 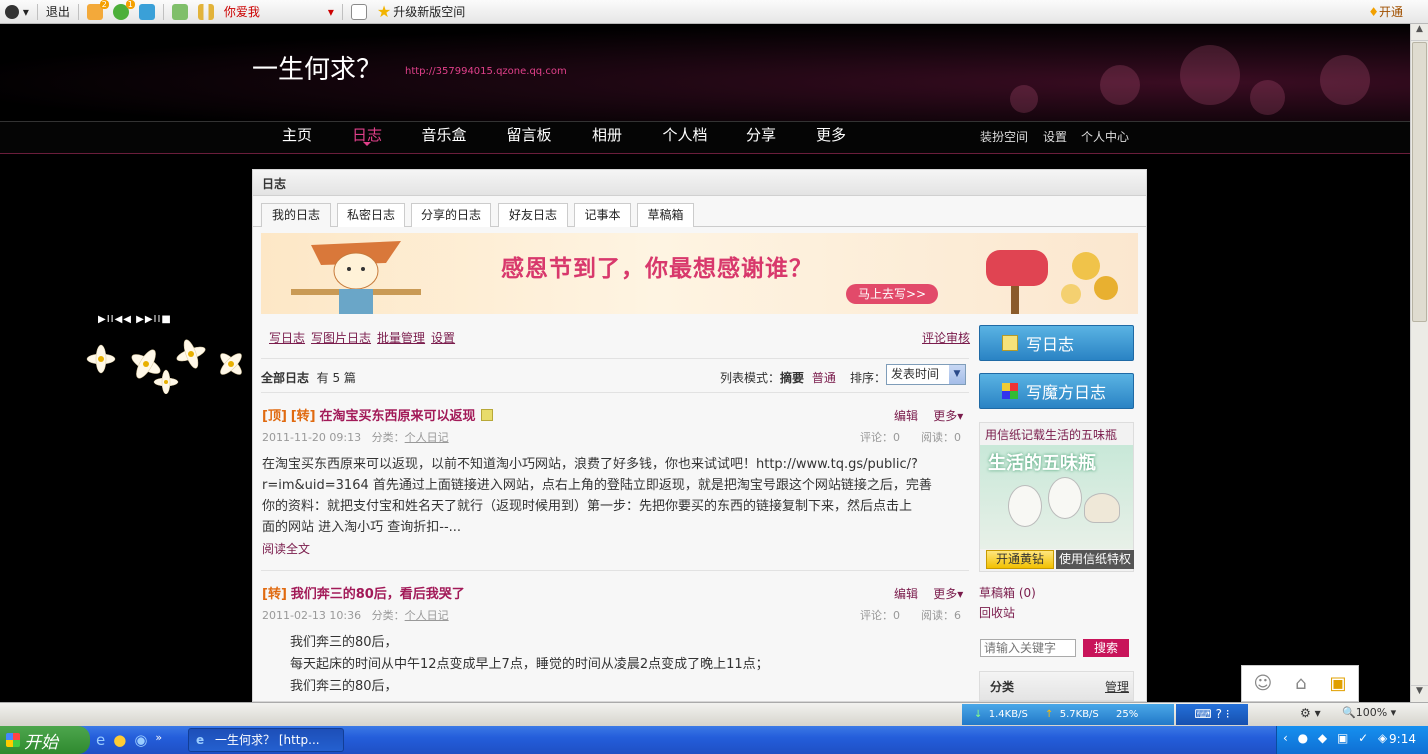 I want to click on batch-manage-link: 批量管理, so click(x=401, y=337).